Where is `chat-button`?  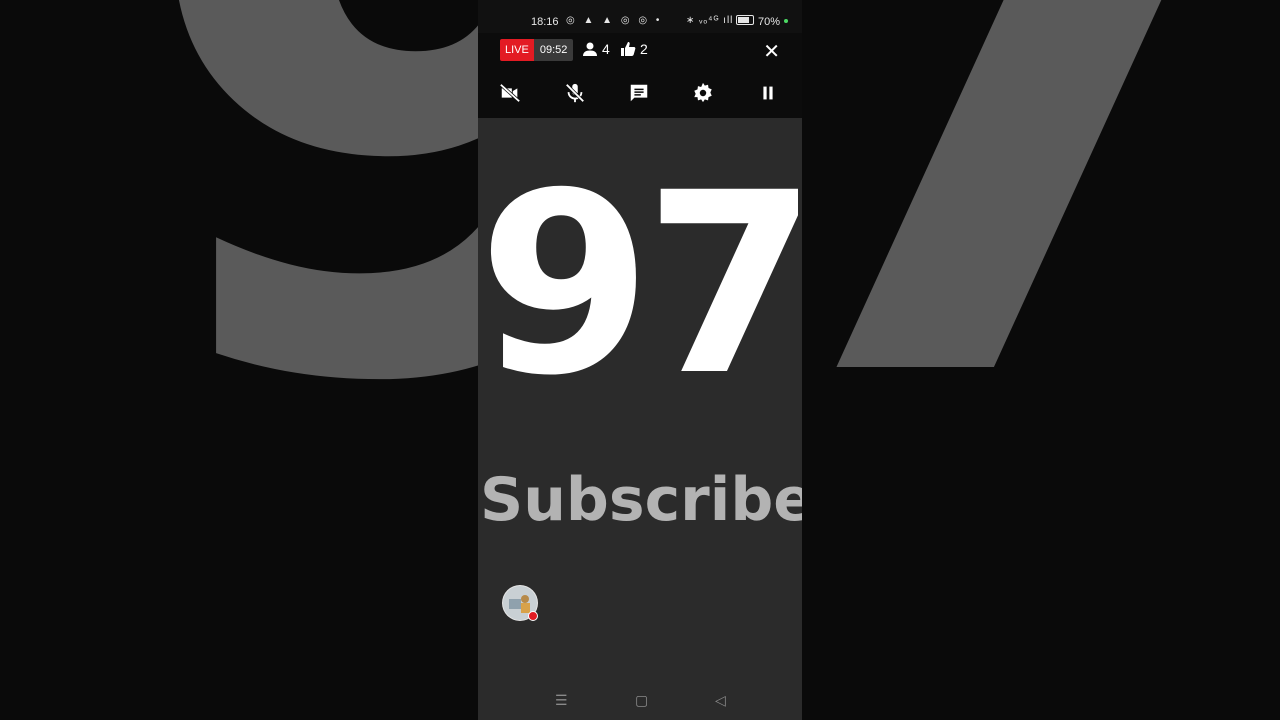 chat-button is located at coordinates (639, 93).